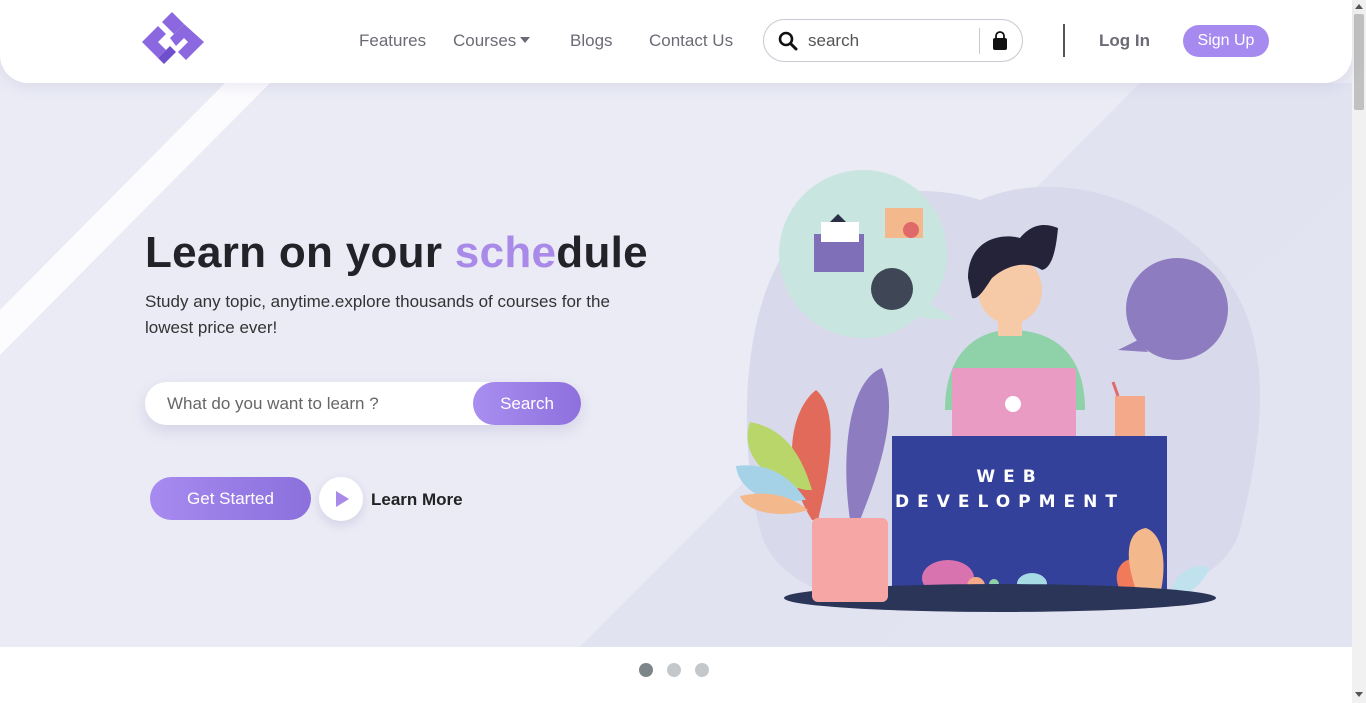  What do you see at coordinates (527, 403) in the screenshot?
I see `course-search-button: Search` at bounding box center [527, 403].